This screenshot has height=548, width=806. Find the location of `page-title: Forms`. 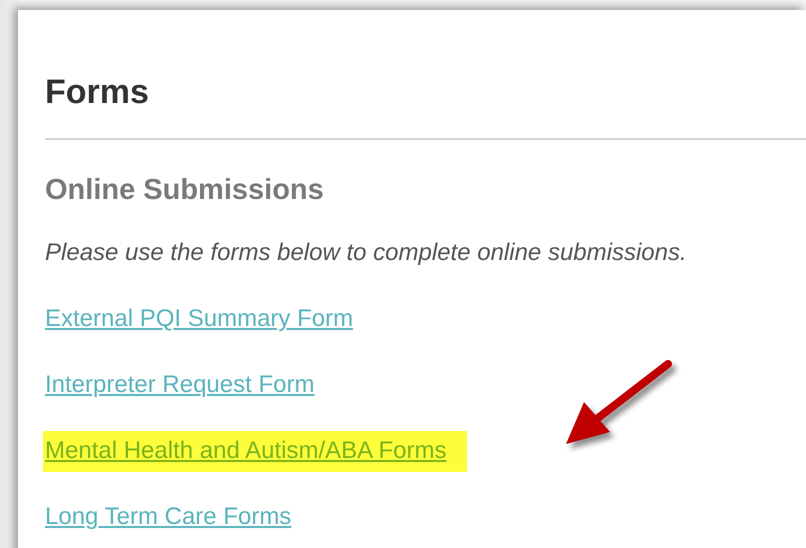

page-title: Forms is located at coordinates (97, 92).